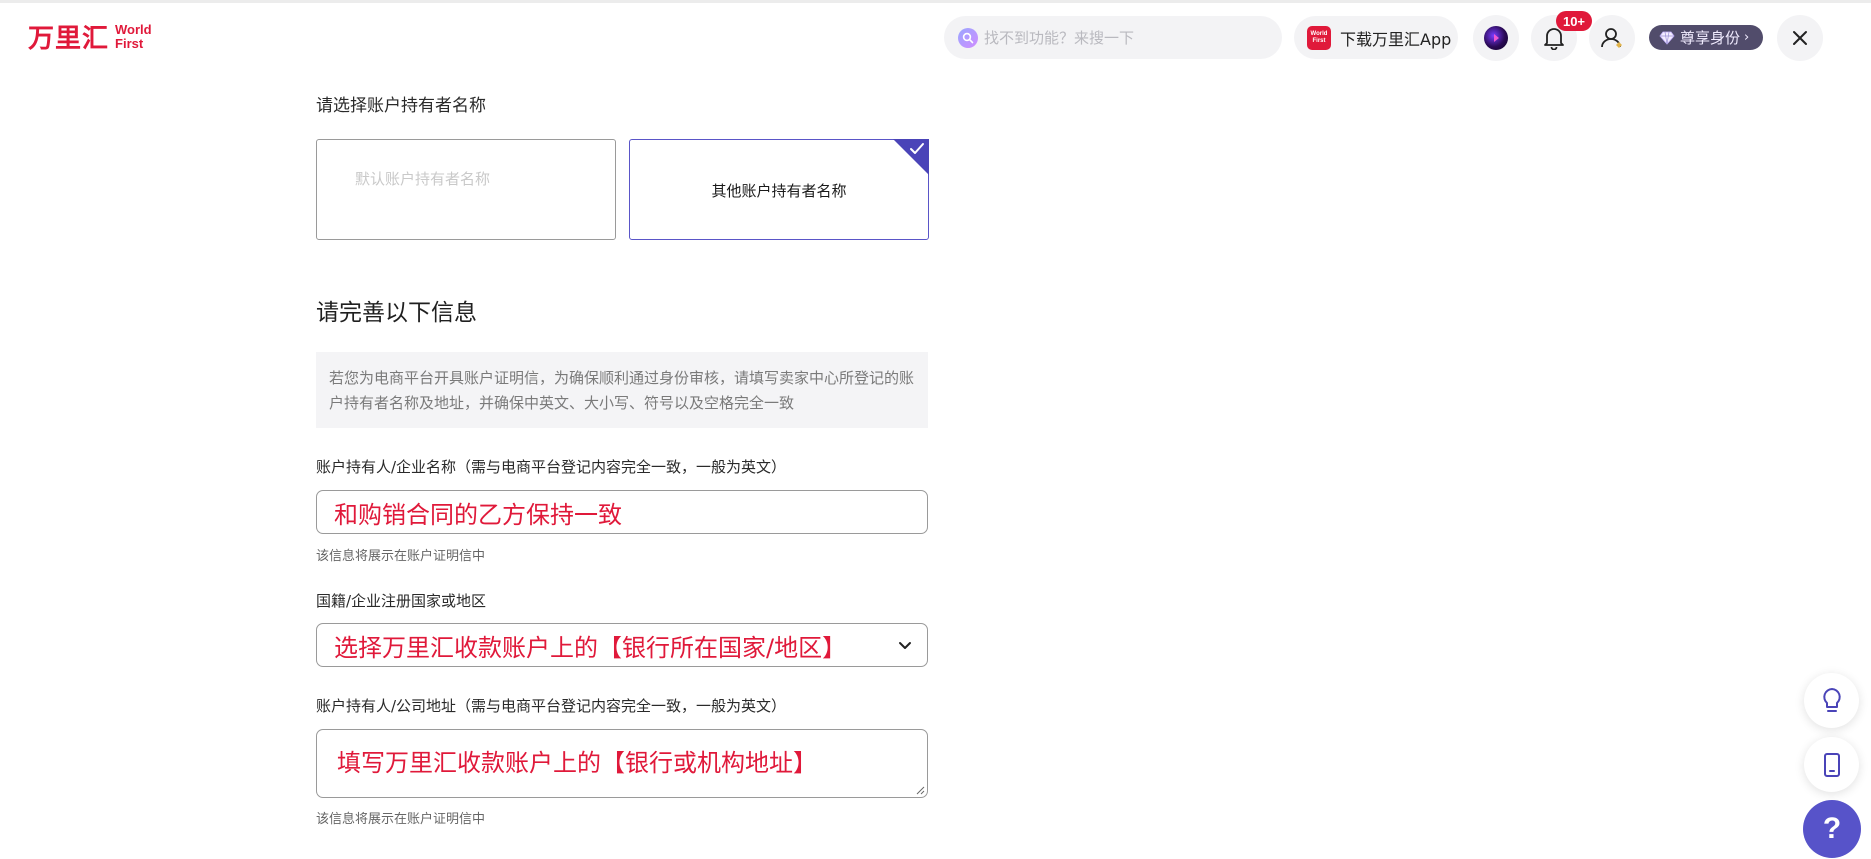 The image size is (1871, 859). I want to click on address-value: 填写万里汇收款账户上的【银行或机构地址】, so click(577, 763).